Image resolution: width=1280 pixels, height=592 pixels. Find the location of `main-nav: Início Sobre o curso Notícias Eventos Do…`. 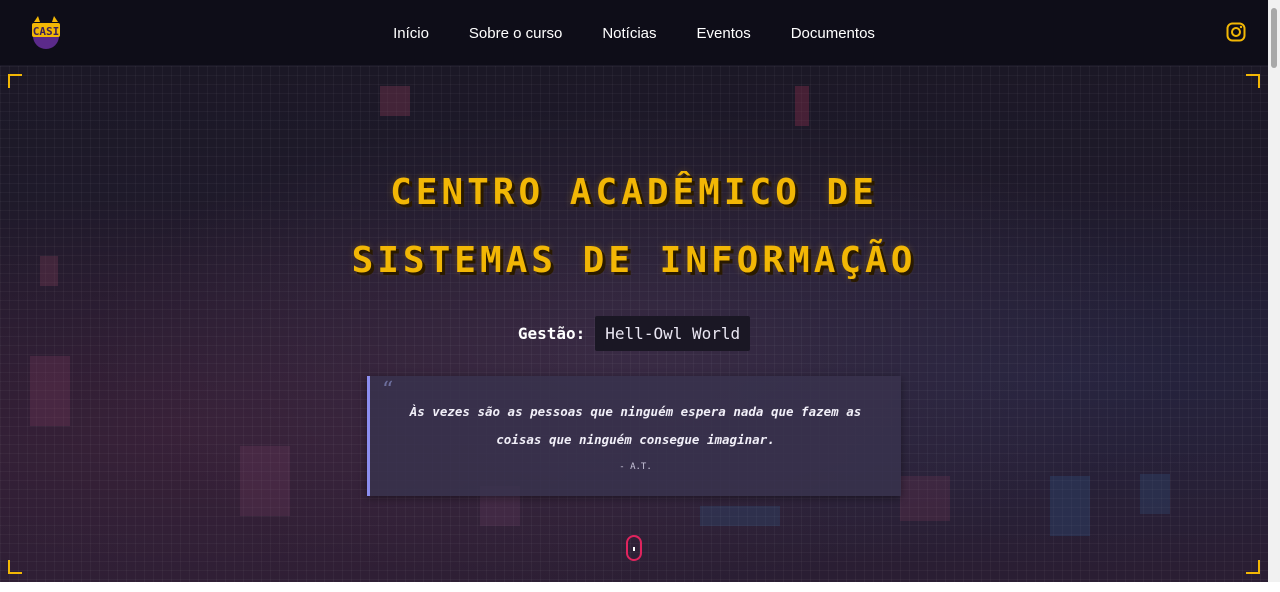

main-nav: Início Sobre o curso Notícias Eventos Do… is located at coordinates (634, 33).